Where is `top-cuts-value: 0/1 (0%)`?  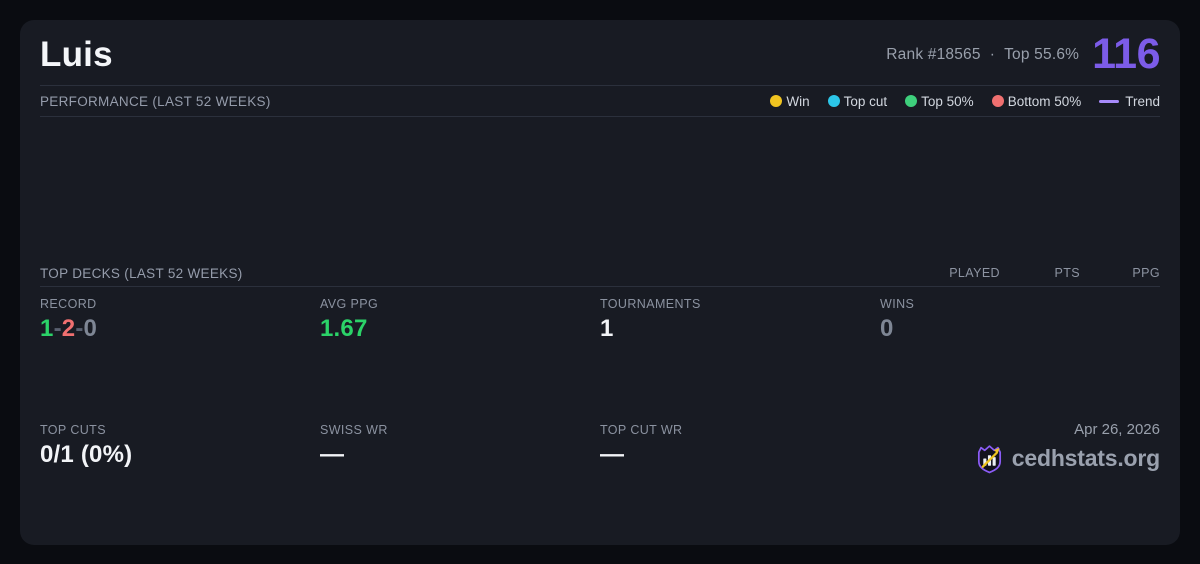 top-cuts-value: 0/1 (0%) is located at coordinates (86, 454).